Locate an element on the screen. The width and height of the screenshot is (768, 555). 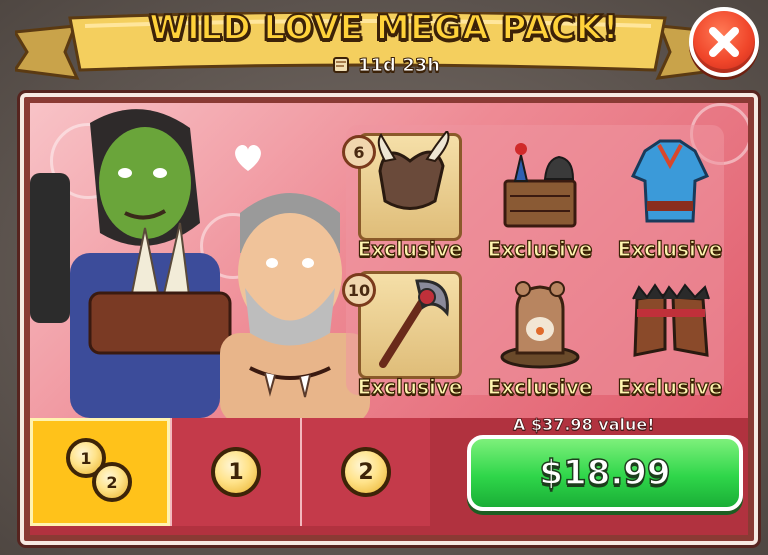
tunic-icon is located at coordinates (670, 181).